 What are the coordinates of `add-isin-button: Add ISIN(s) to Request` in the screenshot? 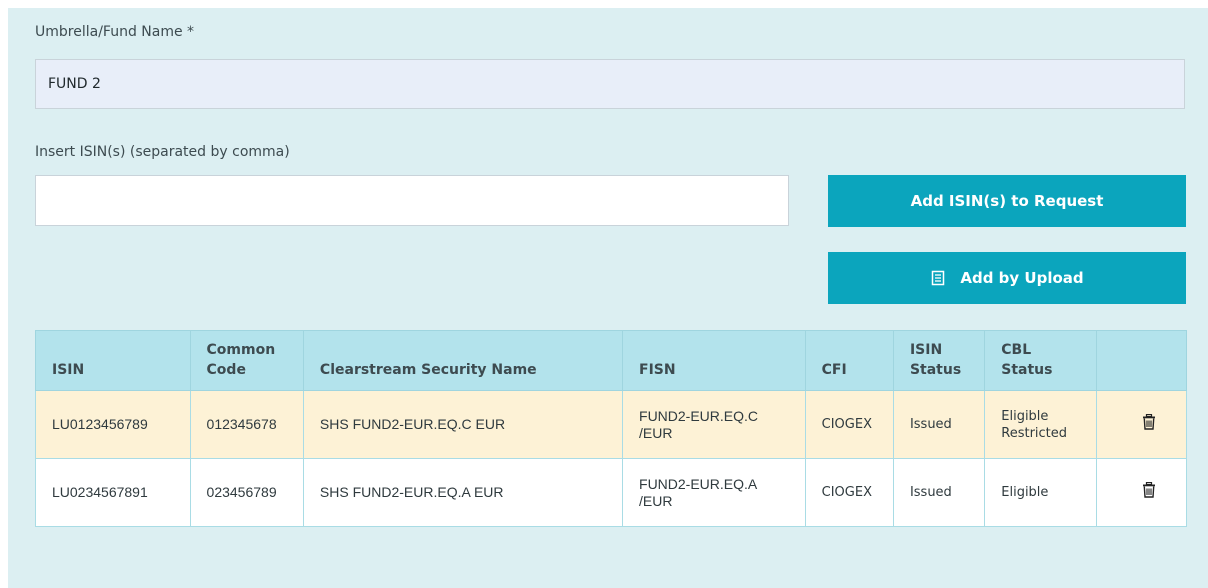 It's located at (1007, 201).